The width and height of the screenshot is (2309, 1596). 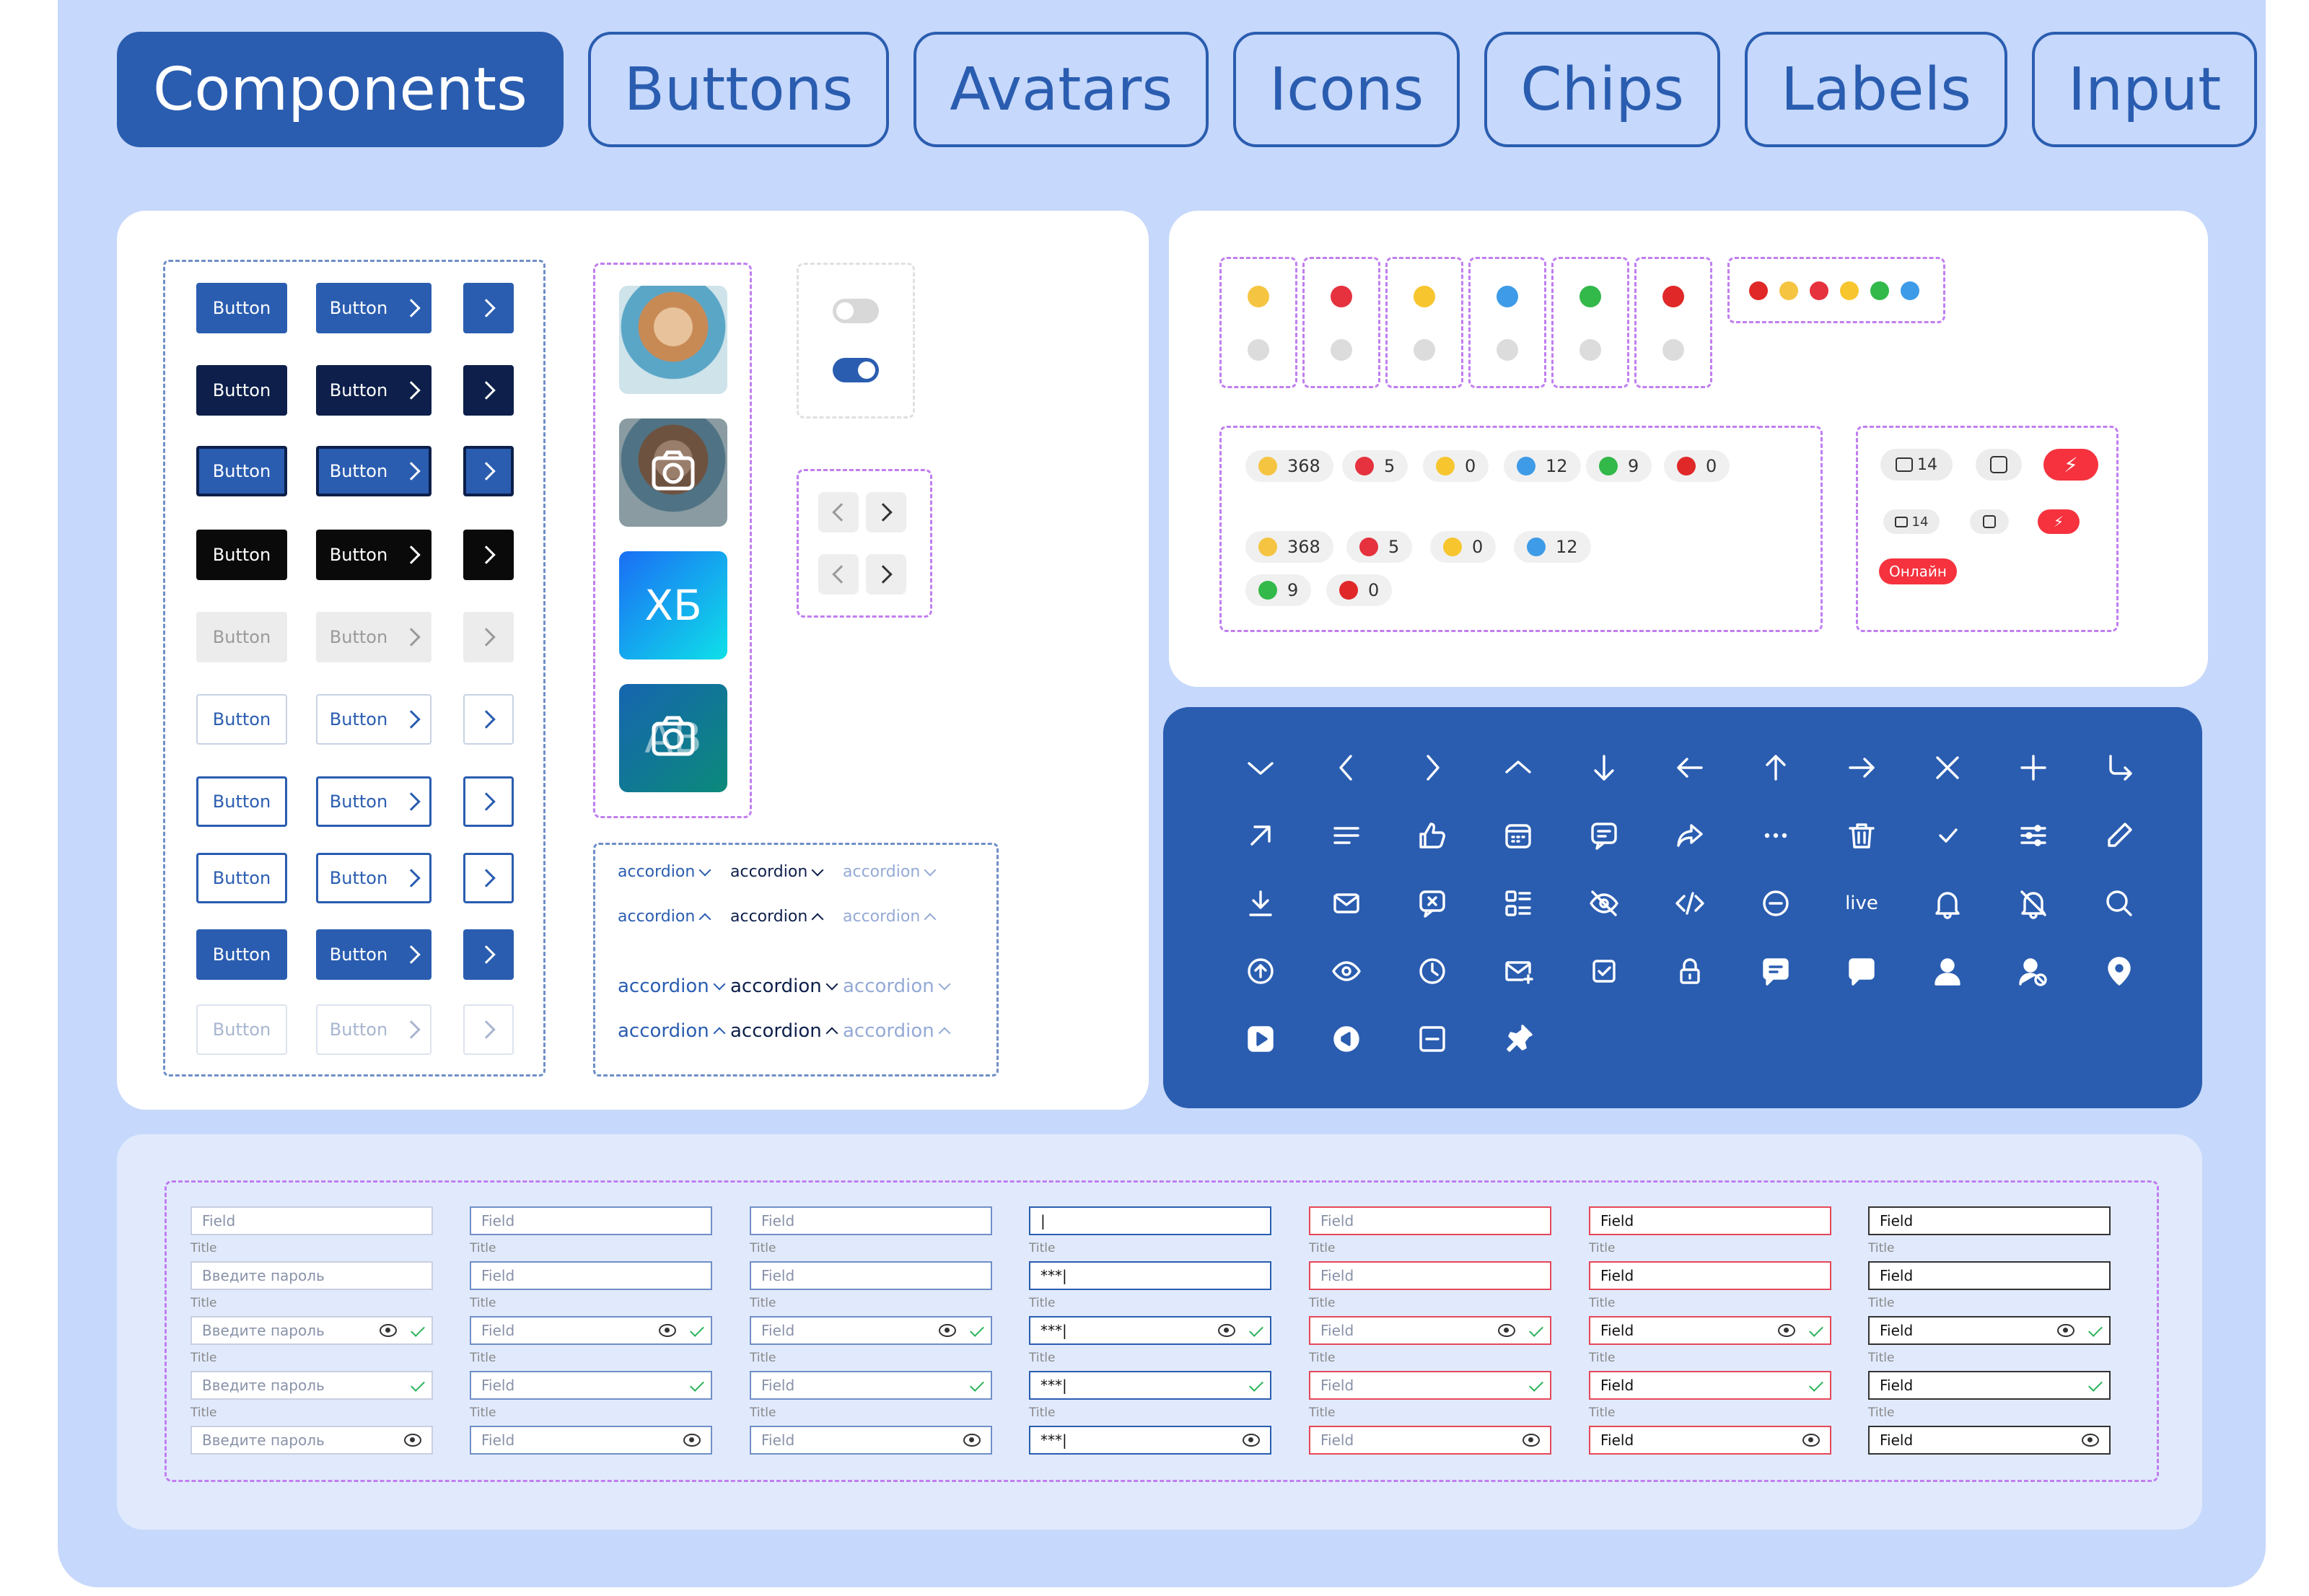 I want to click on tab-components: Components, so click(x=340, y=89).